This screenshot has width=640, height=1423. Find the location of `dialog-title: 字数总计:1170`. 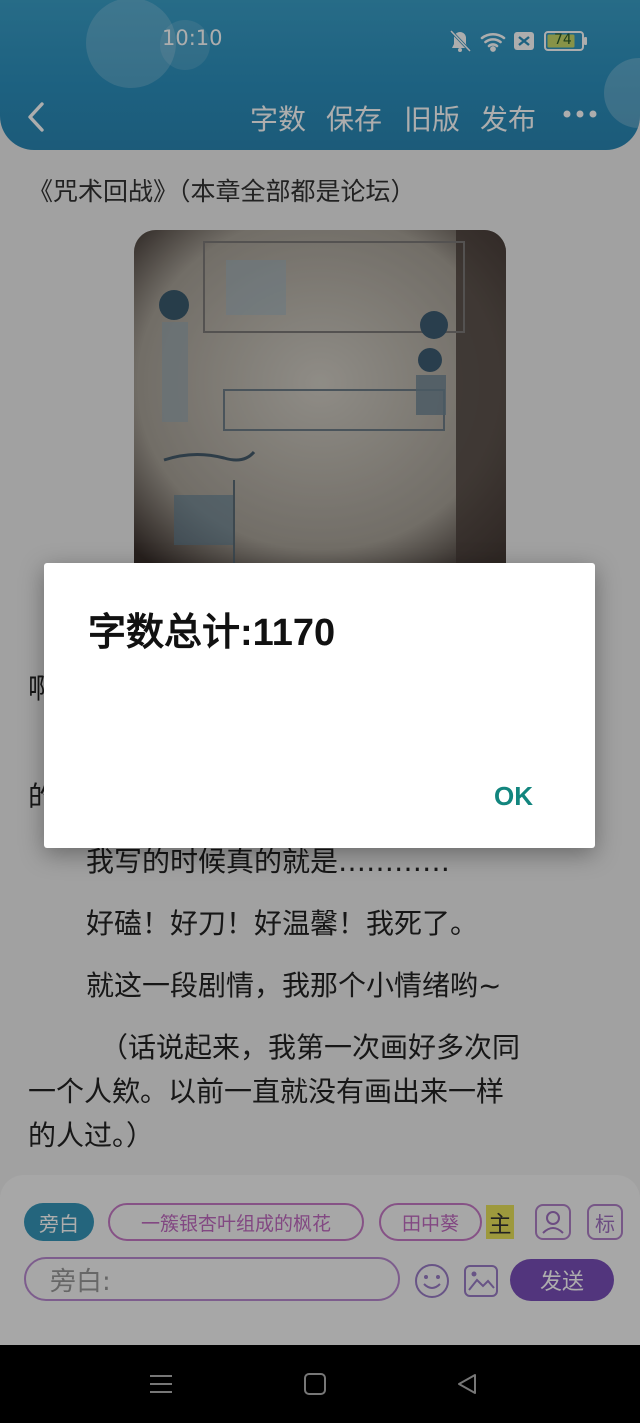

dialog-title: 字数总计:1170 is located at coordinates (212, 633).